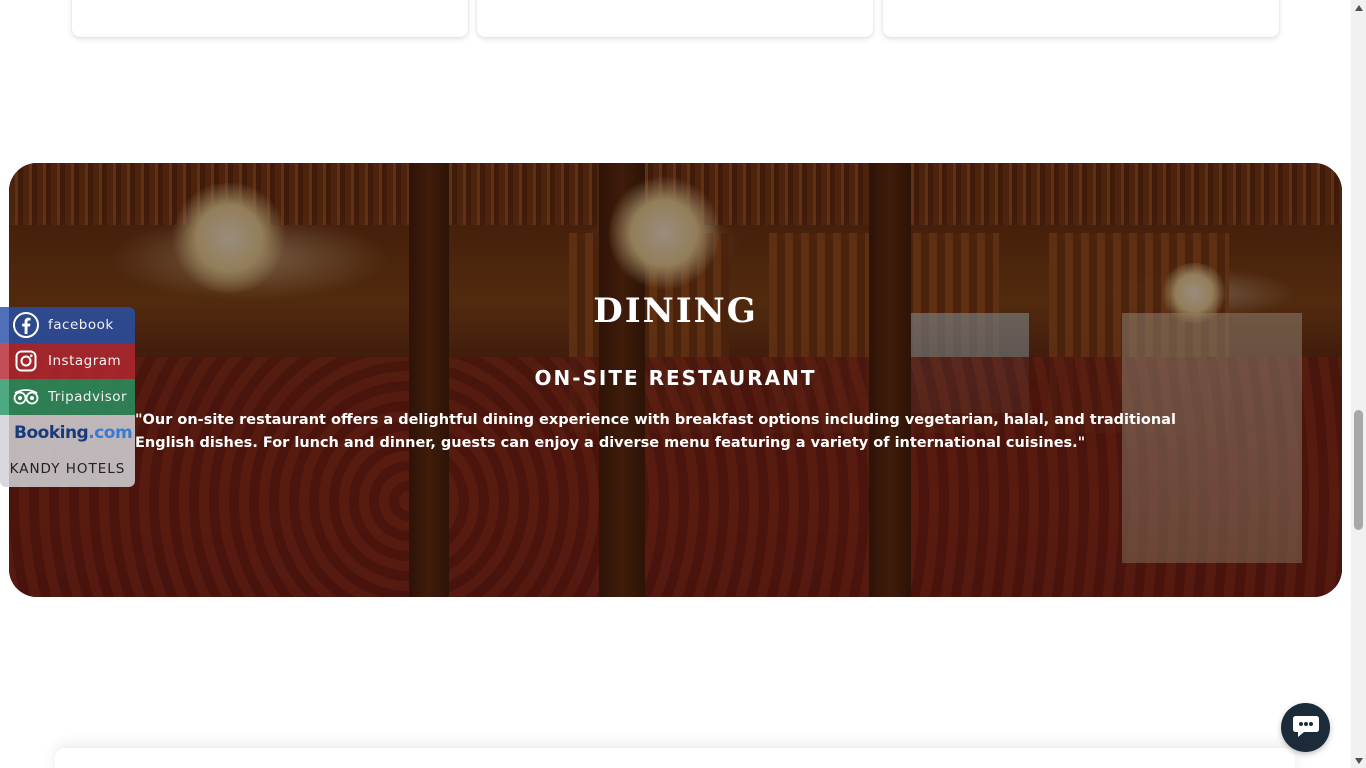  I want to click on kandy-hotels-link: KANDY HOTELS, so click(67, 469).